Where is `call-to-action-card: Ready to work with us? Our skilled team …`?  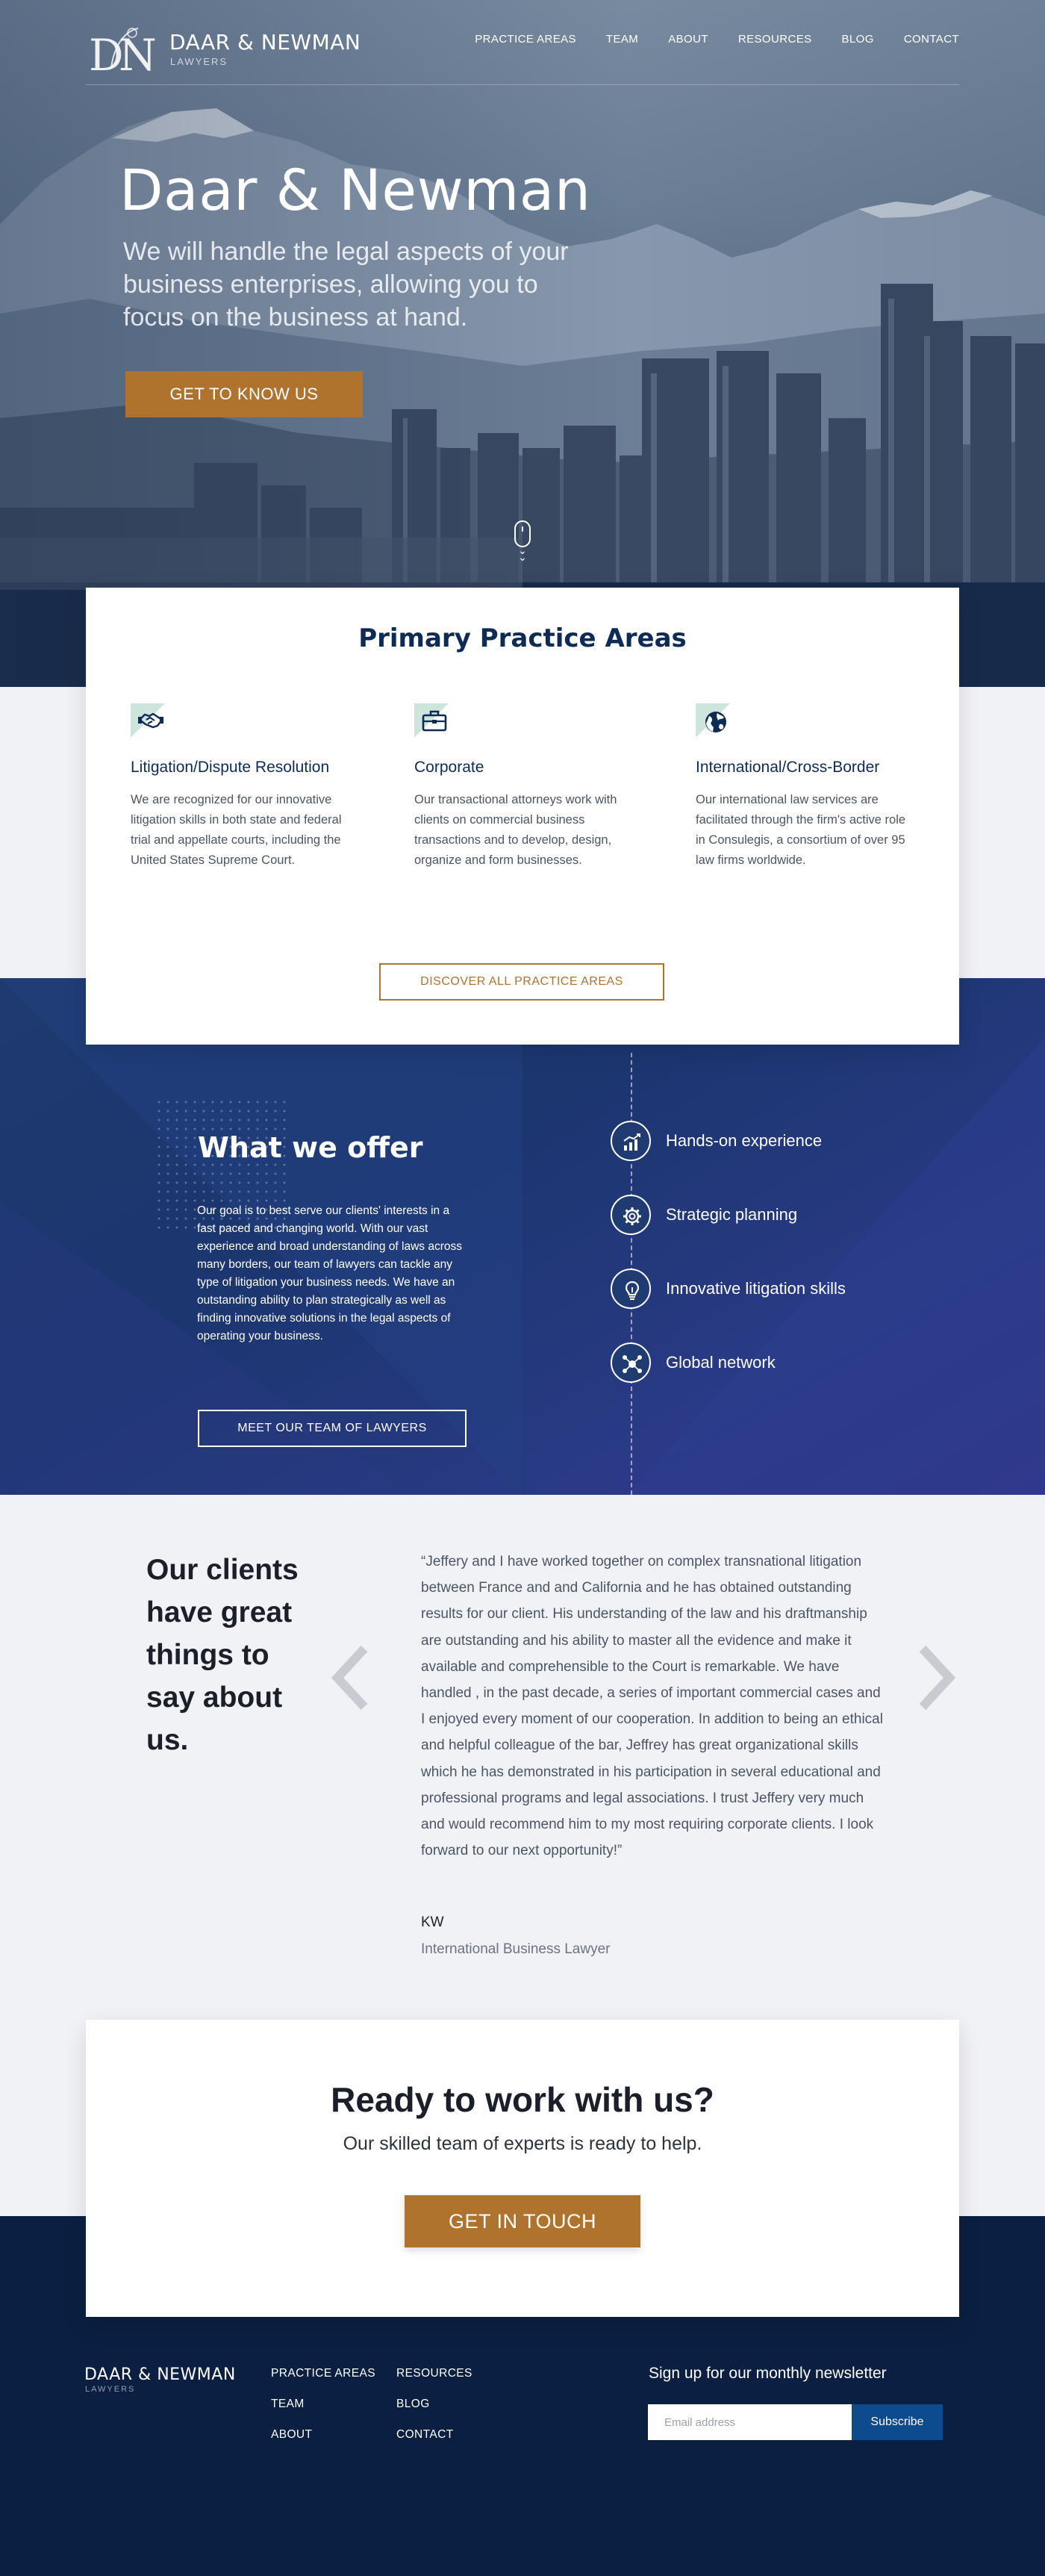
call-to-action-card: Ready to work with us? Our skilled team … is located at coordinates (522, 2168).